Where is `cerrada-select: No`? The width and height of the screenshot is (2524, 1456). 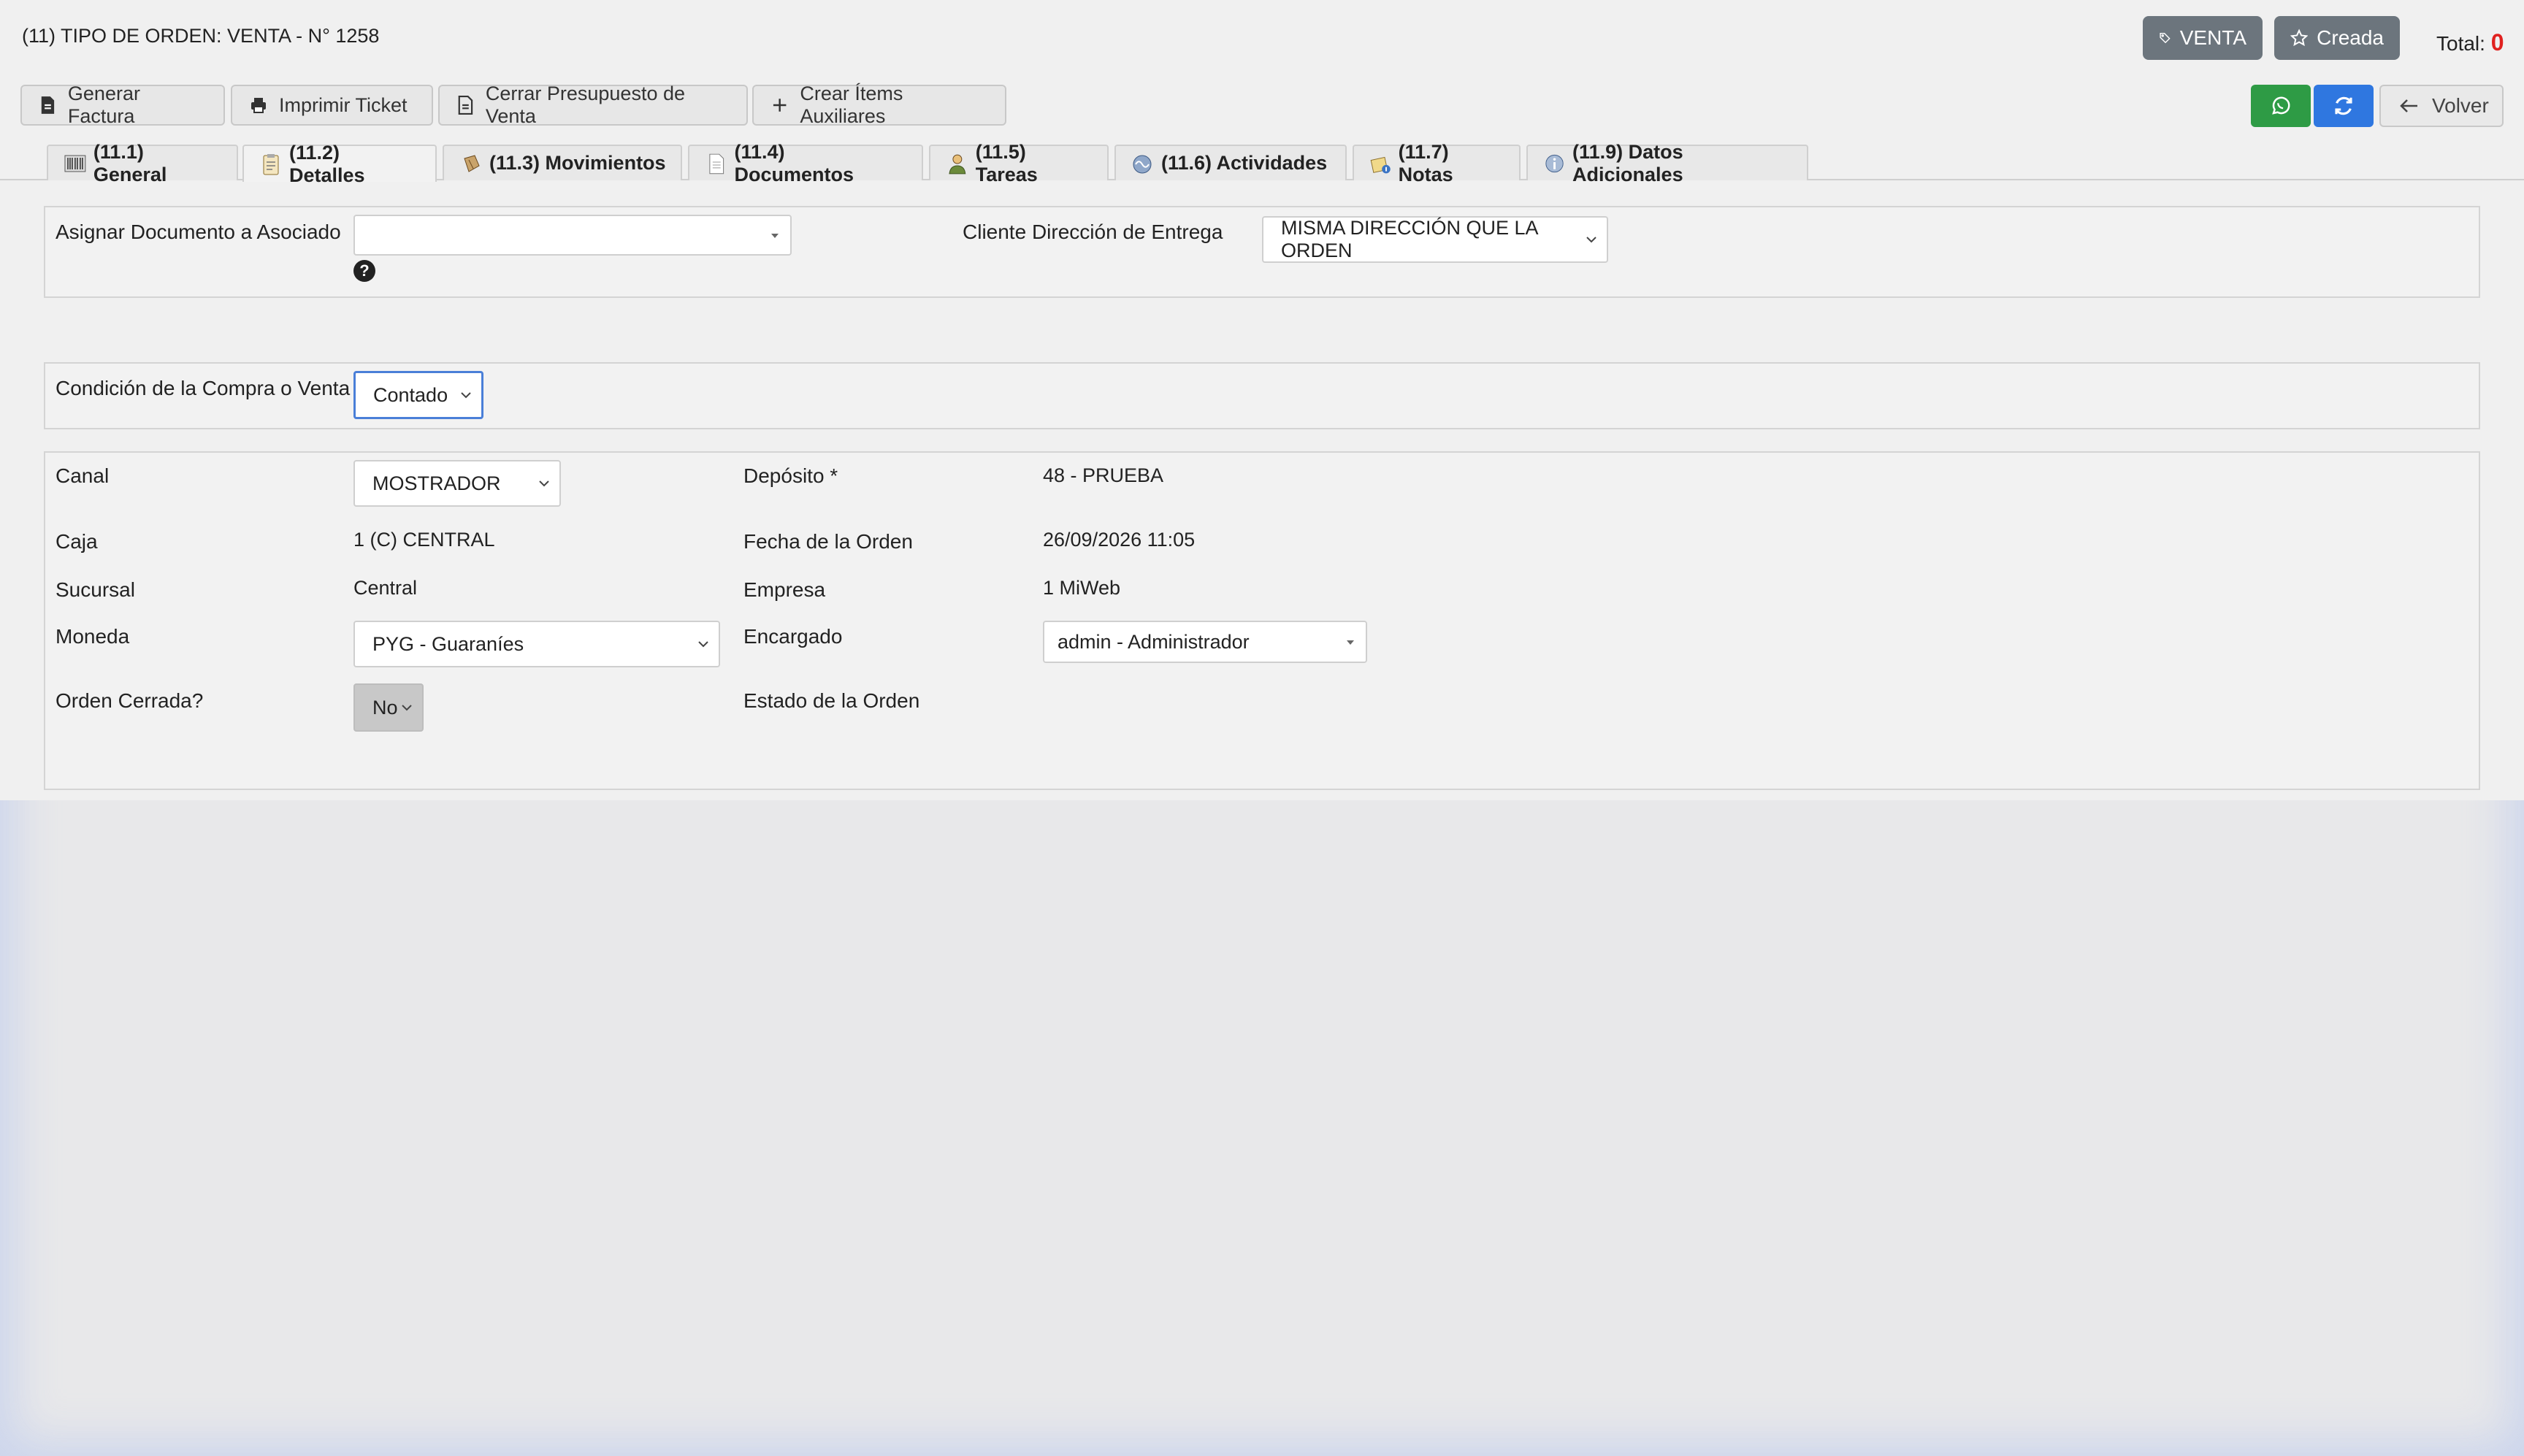 cerrada-select: No is located at coordinates (388, 708).